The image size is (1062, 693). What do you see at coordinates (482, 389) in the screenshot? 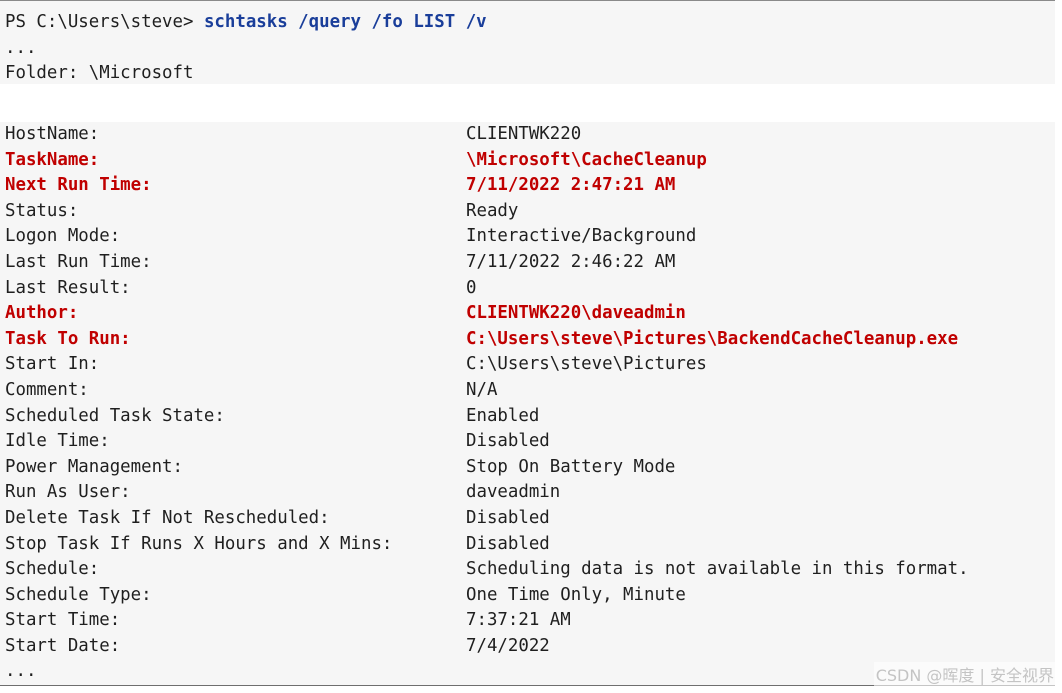
I see `field-value: N/A` at bounding box center [482, 389].